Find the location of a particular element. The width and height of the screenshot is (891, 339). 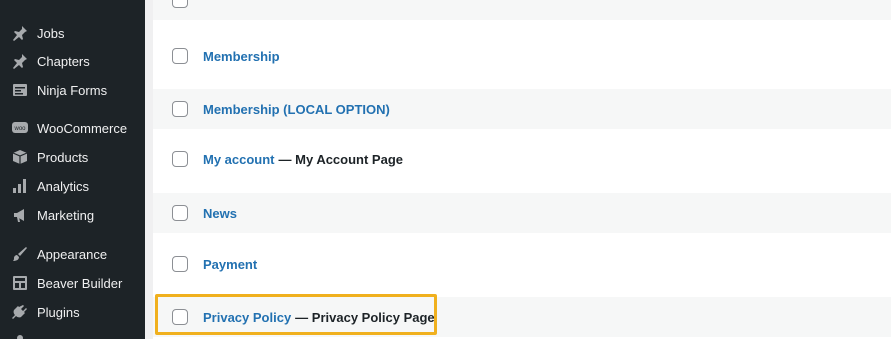

page-title-link: Membership is located at coordinates (241, 56).